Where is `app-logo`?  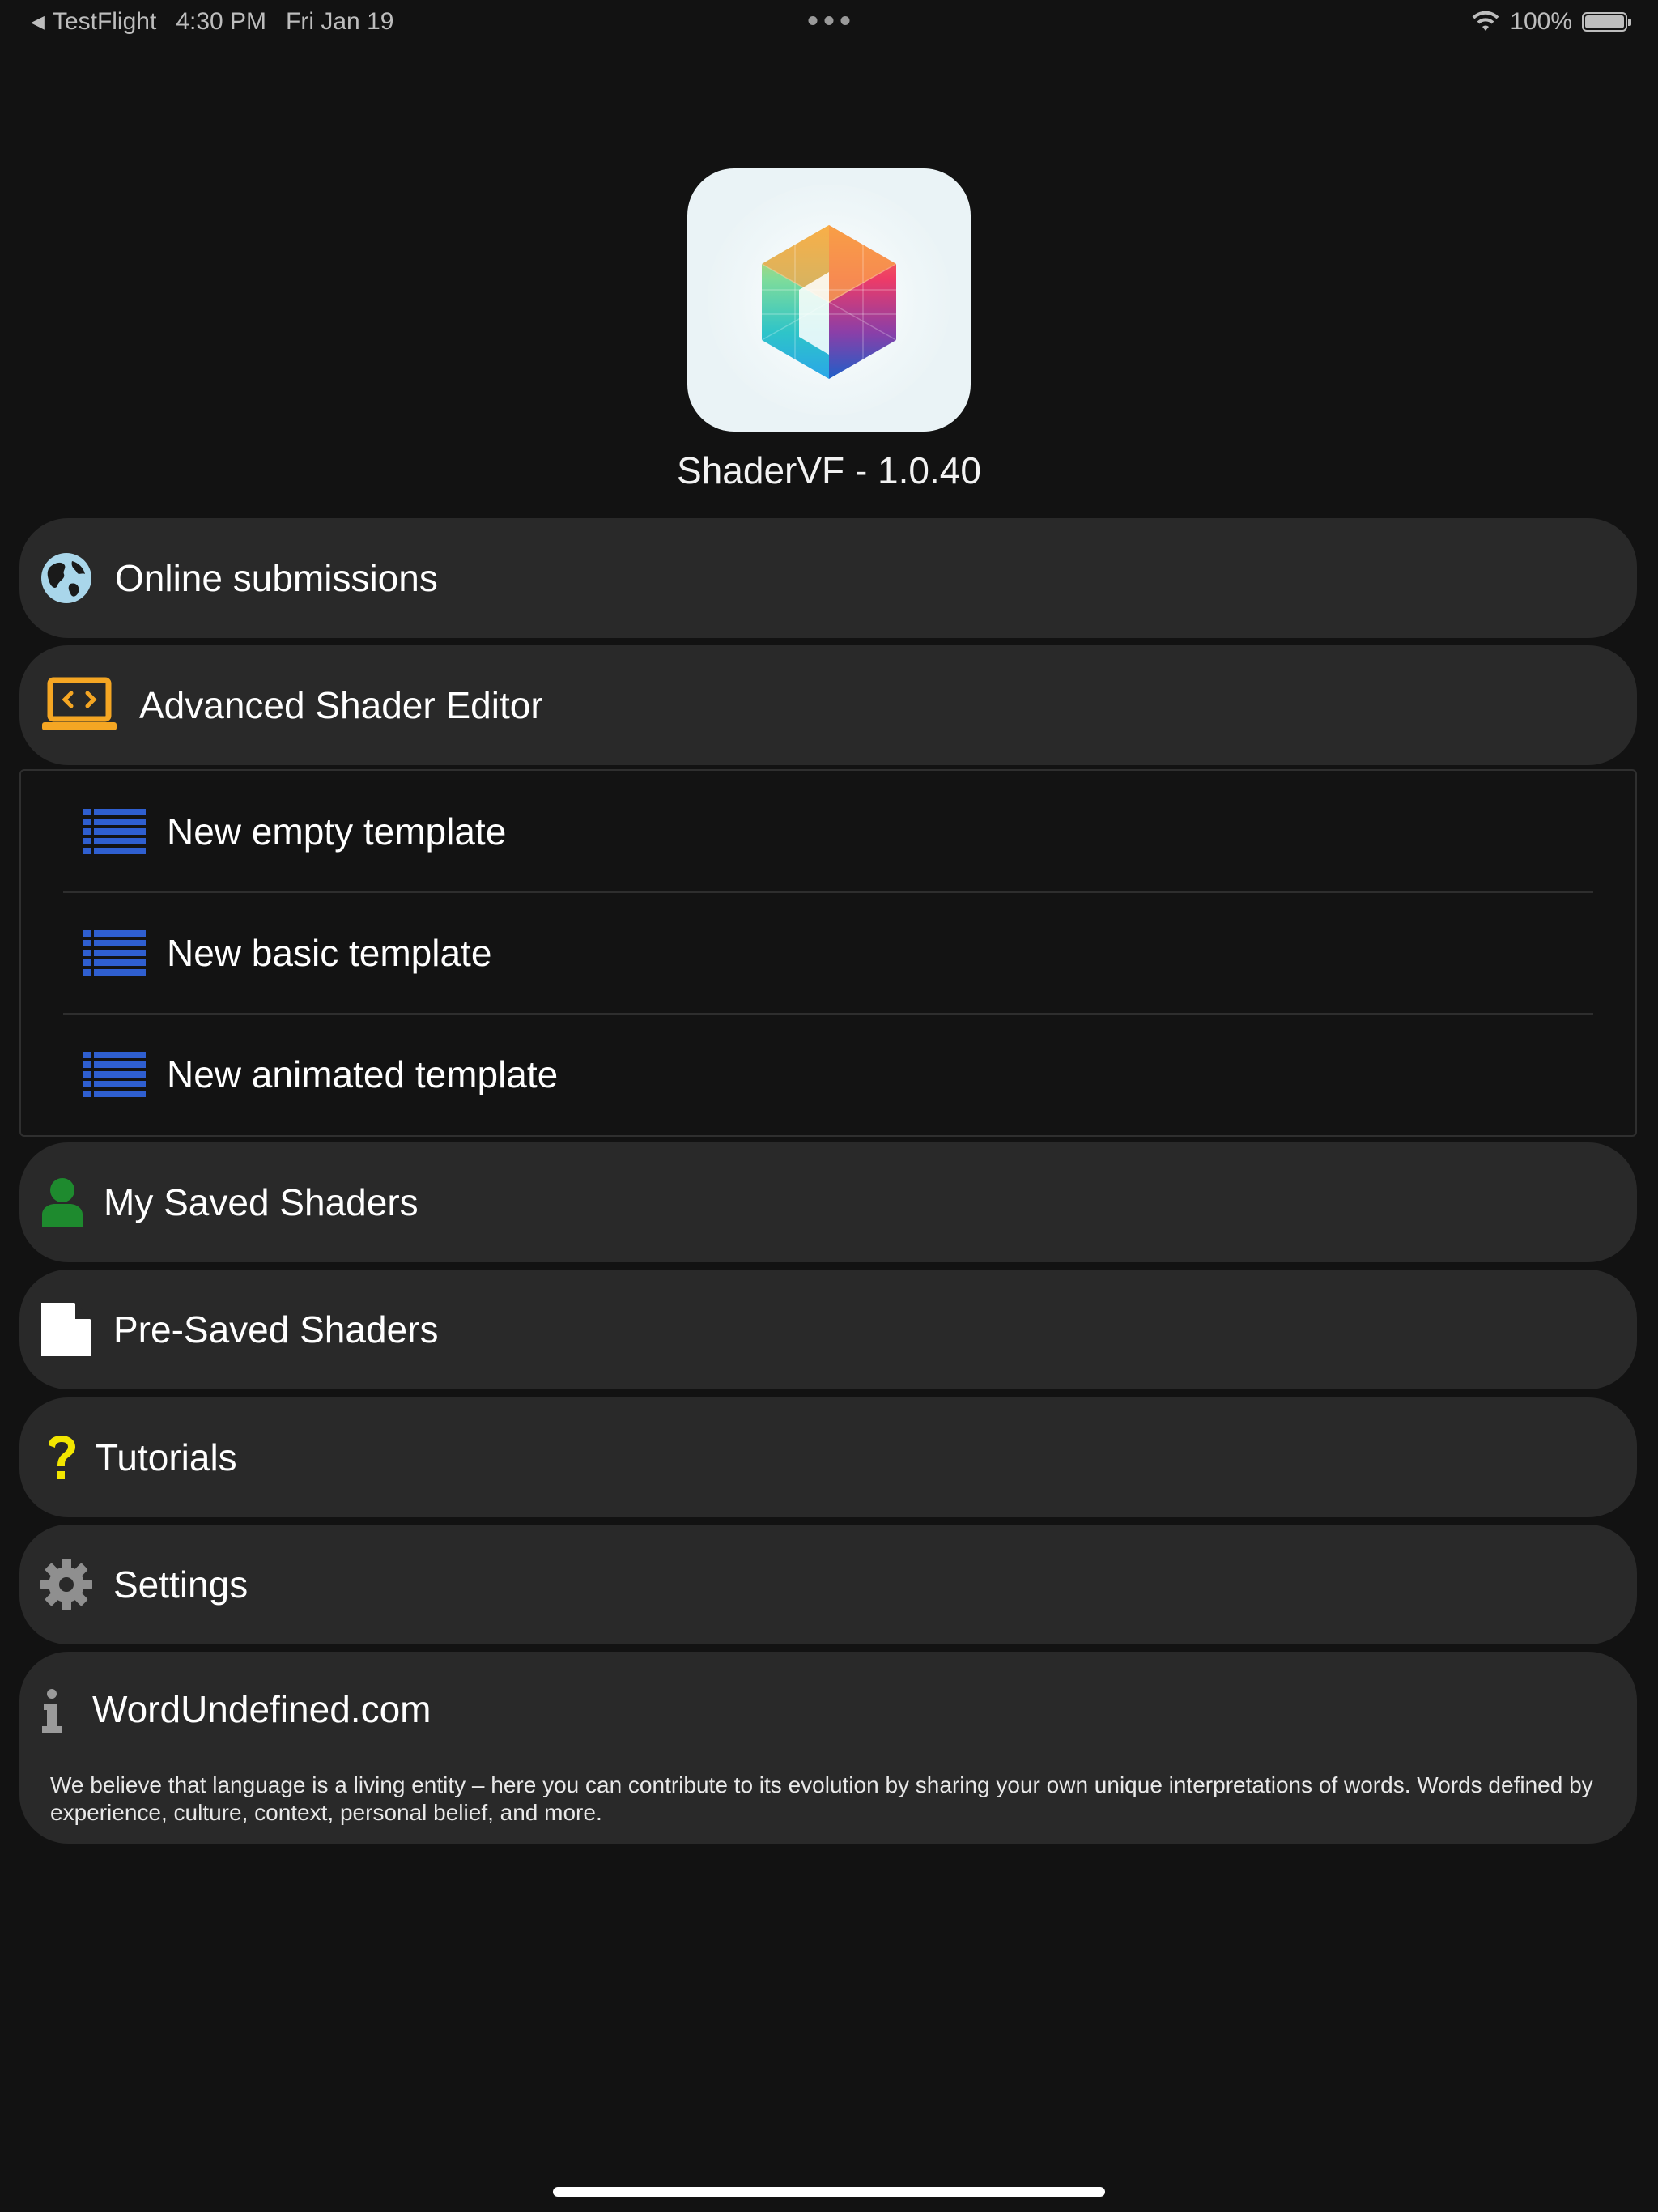 app-logo is located at coordinates (829, 300).